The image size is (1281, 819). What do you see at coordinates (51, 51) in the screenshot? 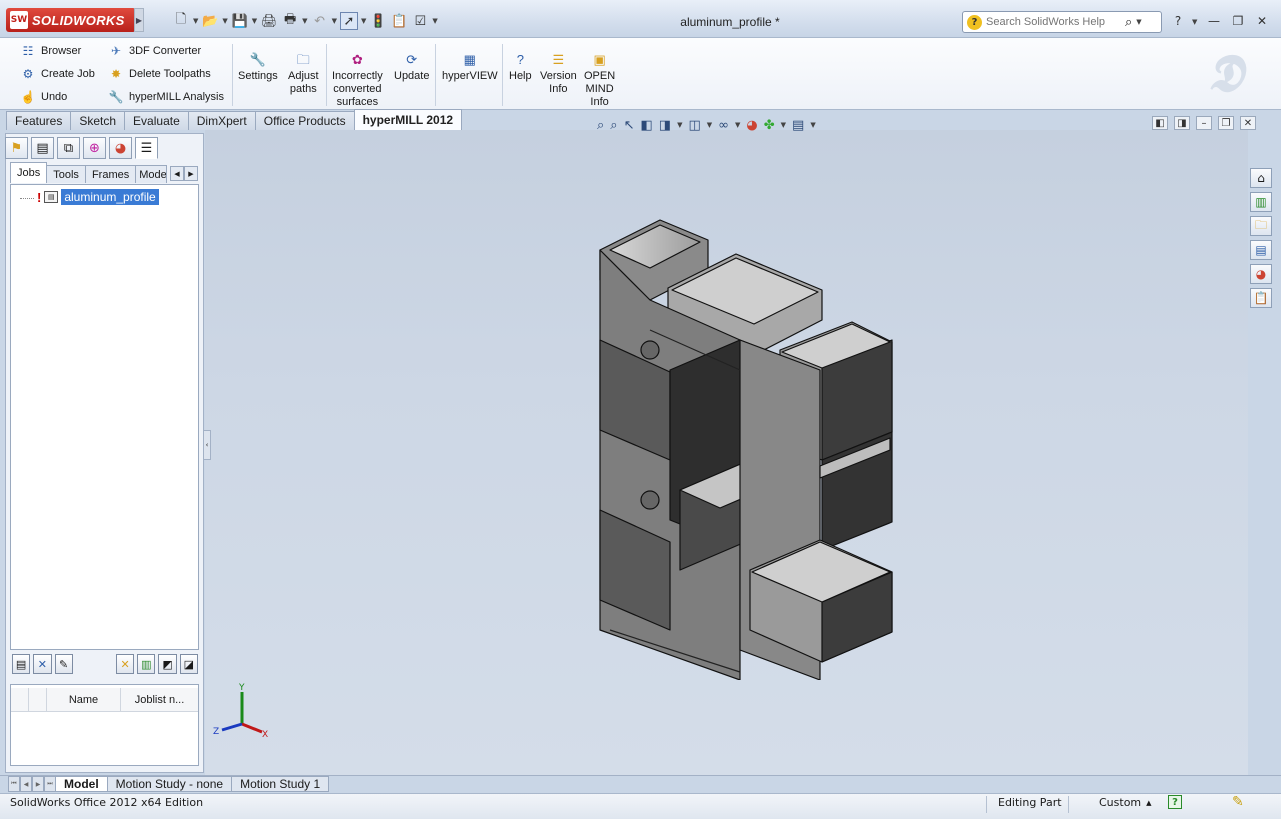
I see `browser-button: ☷ Browser` at bounding box center [51, 51].